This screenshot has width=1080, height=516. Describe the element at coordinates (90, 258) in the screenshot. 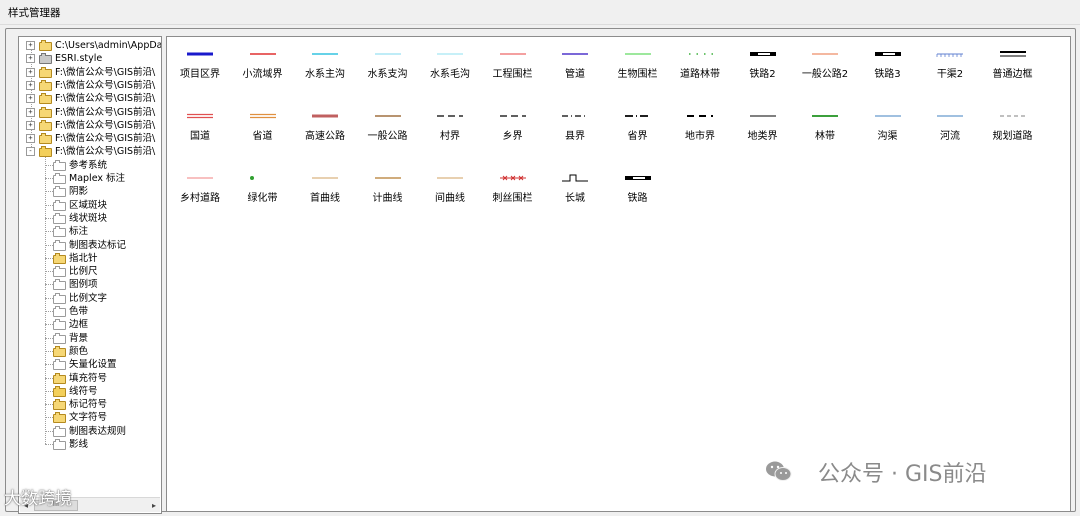

I see `tree-node-child: 指北针` at that location.